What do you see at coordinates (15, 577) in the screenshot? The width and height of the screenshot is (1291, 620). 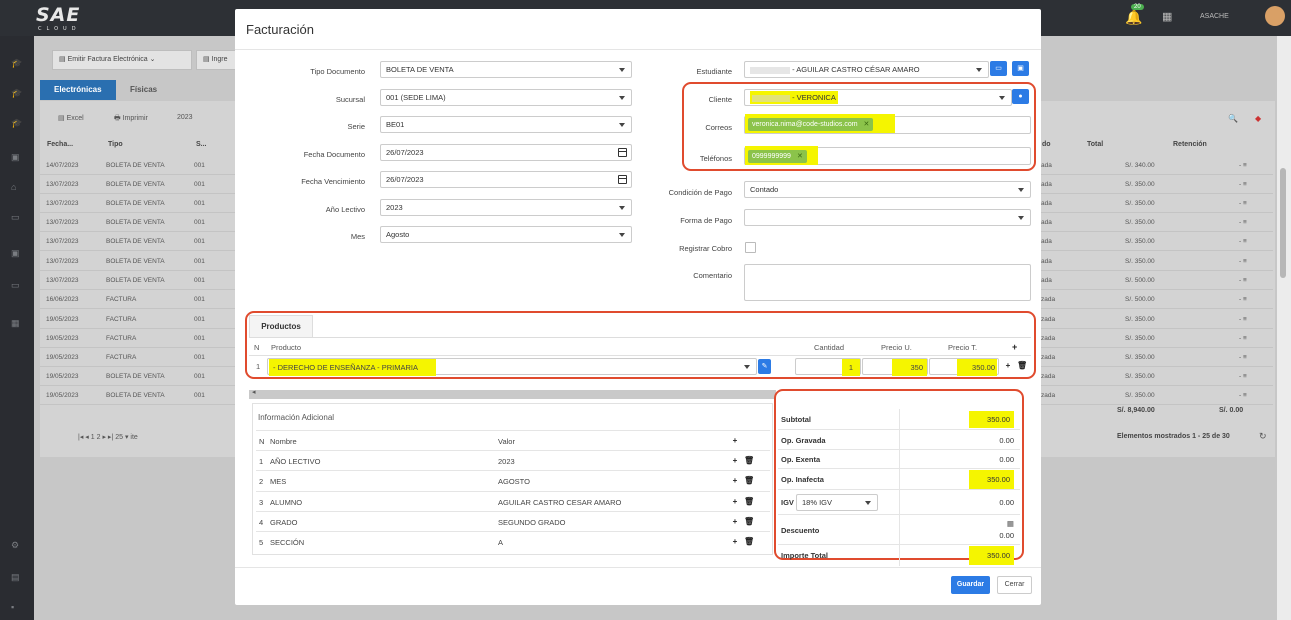 I see `sidebar-icon-11: ▤` at bounding box center [15, 577].